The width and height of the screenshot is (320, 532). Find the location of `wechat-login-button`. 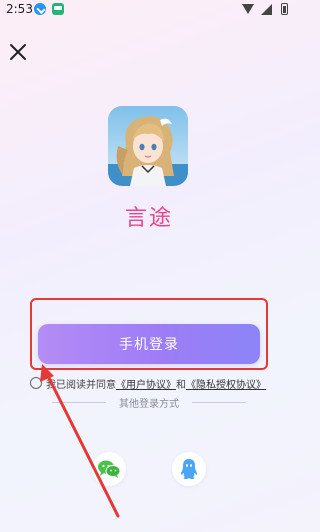

wechat-login-button is located at coordinates (109, 469).